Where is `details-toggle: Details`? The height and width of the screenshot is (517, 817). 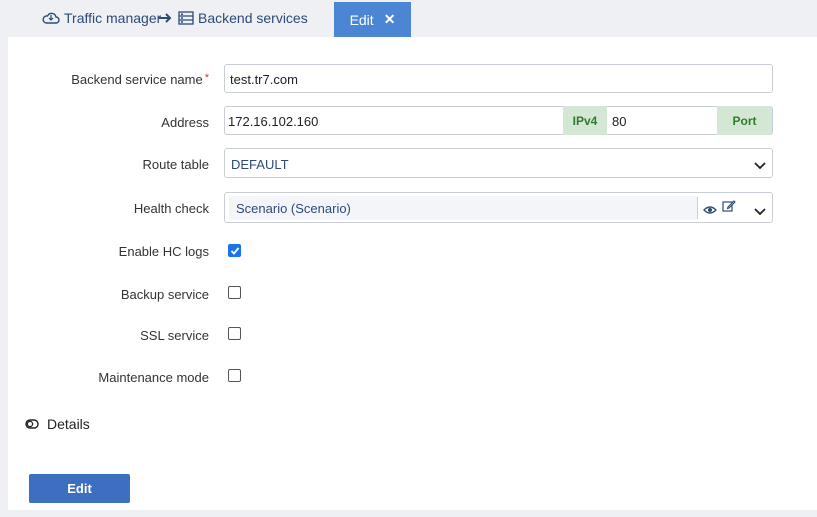 details-toggle: Details is located at coordinates (57, 424).